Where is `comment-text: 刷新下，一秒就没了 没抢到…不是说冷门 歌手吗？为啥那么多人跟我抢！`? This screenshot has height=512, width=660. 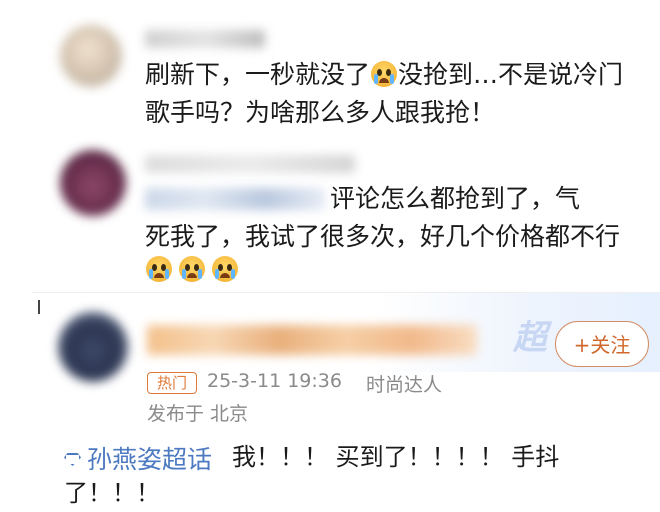 comment-text: 刷新下，一秒就没了 没抢到…不是说冷门 歌手吗？为啥那么多人跟我抢！ is located at coordinates (384, 93).